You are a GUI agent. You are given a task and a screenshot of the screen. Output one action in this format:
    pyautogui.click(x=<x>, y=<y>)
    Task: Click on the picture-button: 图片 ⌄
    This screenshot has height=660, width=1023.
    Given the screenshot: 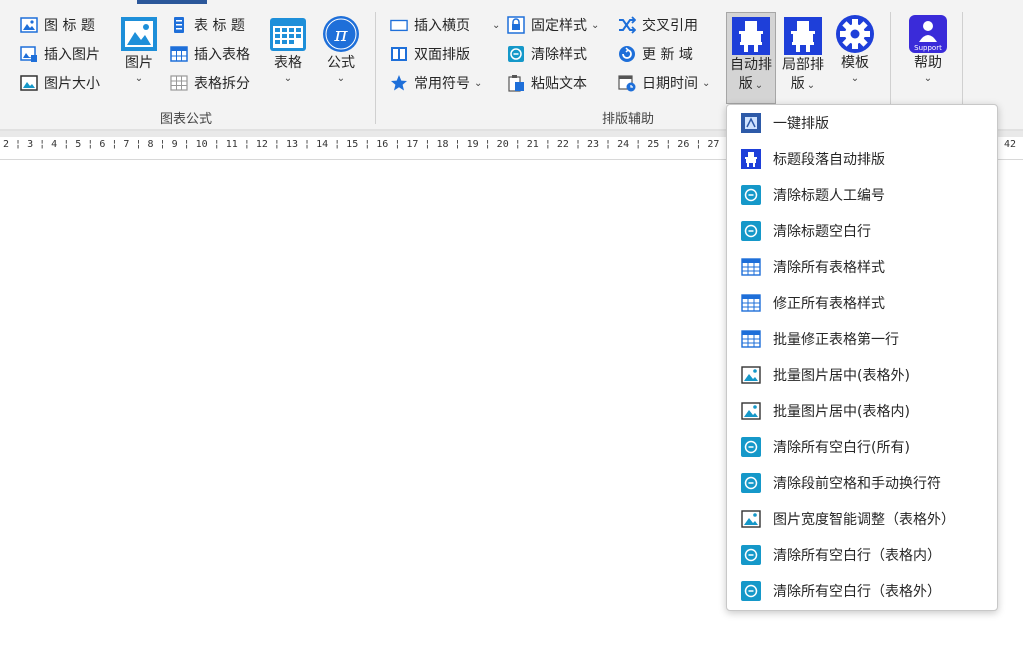 What is the action you would take?
    pyautogui.click(x=139, y=49)
    